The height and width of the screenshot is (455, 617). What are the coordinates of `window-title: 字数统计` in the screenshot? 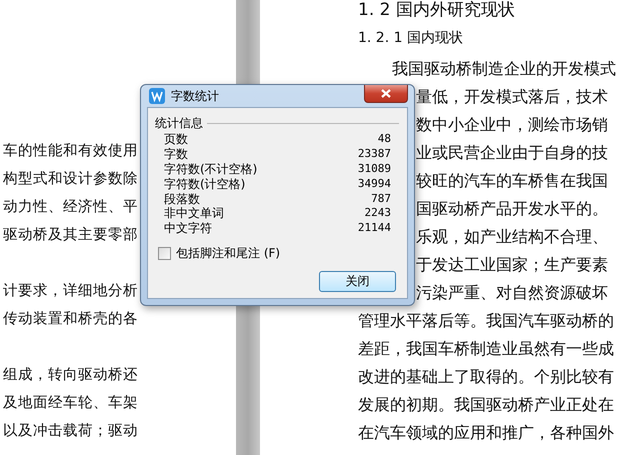 It's located at (195, 96).